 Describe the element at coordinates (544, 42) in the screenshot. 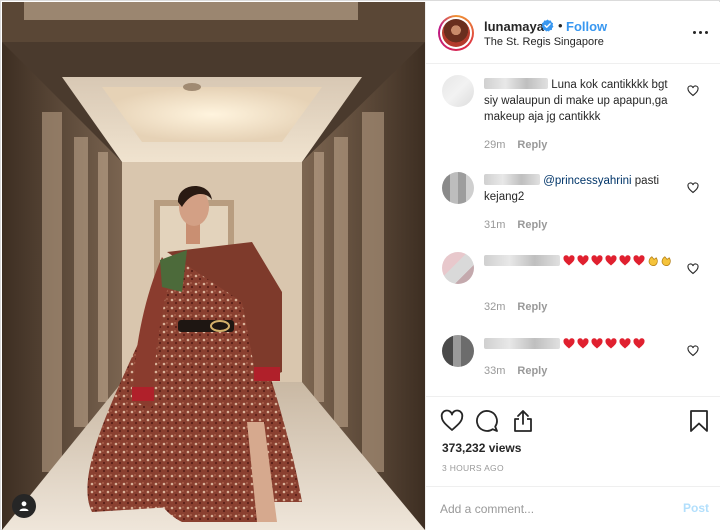

I see `post-location: The St. Regis Singapore` at that location.